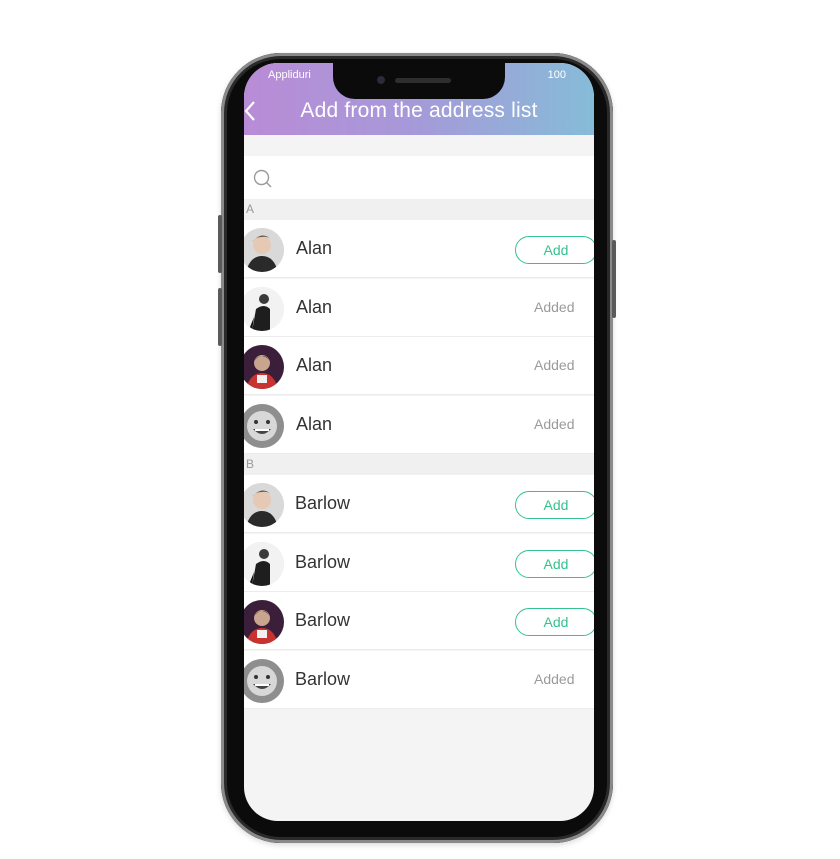 This screenshot has width=840, height=859. I want to click on volume-down-button, so click(220, 317).